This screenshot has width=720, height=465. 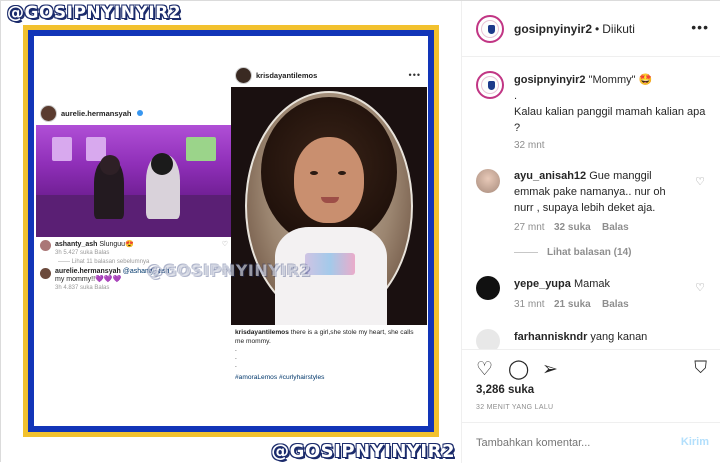 I want to click on comment-time: 27 mnt, so click(x=529, y=227).